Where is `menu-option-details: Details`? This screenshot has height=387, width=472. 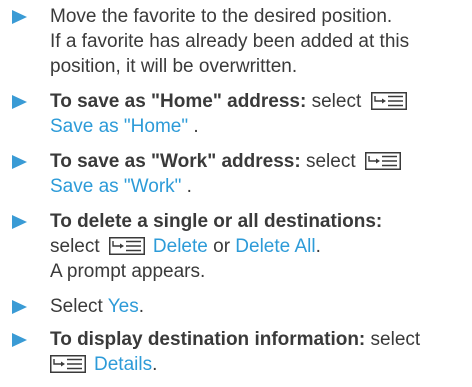 menu-option-details: Details is located at coordinates (123, 364).